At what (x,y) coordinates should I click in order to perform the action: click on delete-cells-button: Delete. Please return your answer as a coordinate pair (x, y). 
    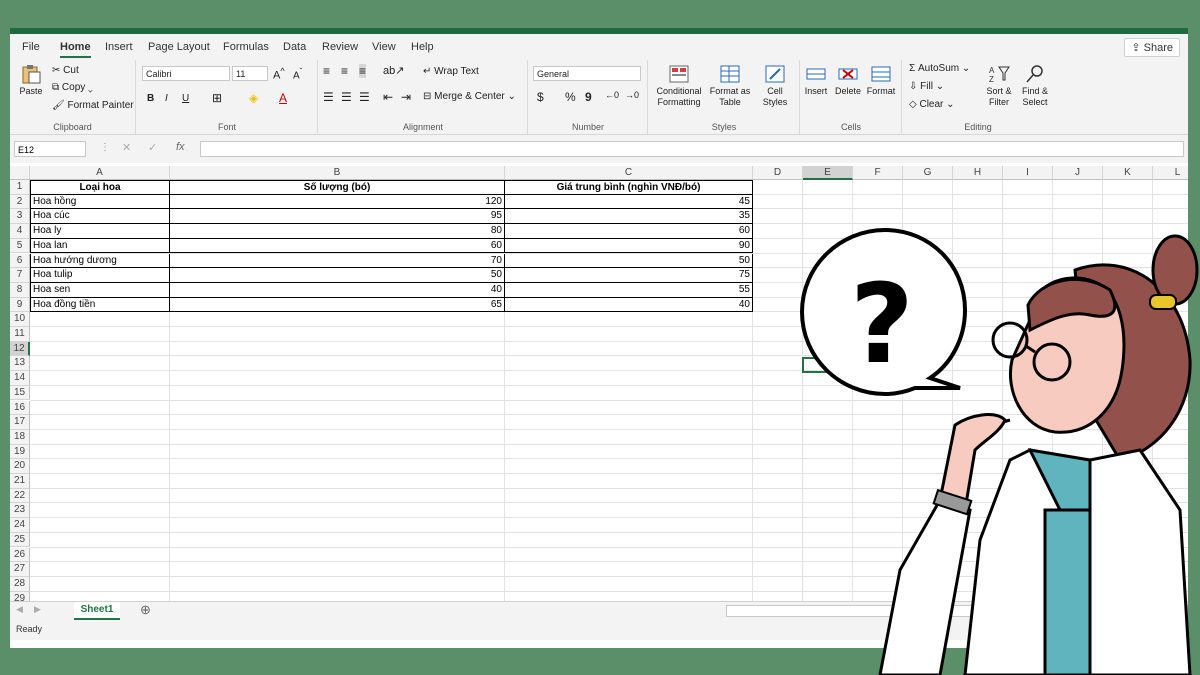
    Looking at the image, I should click on (848, 80).